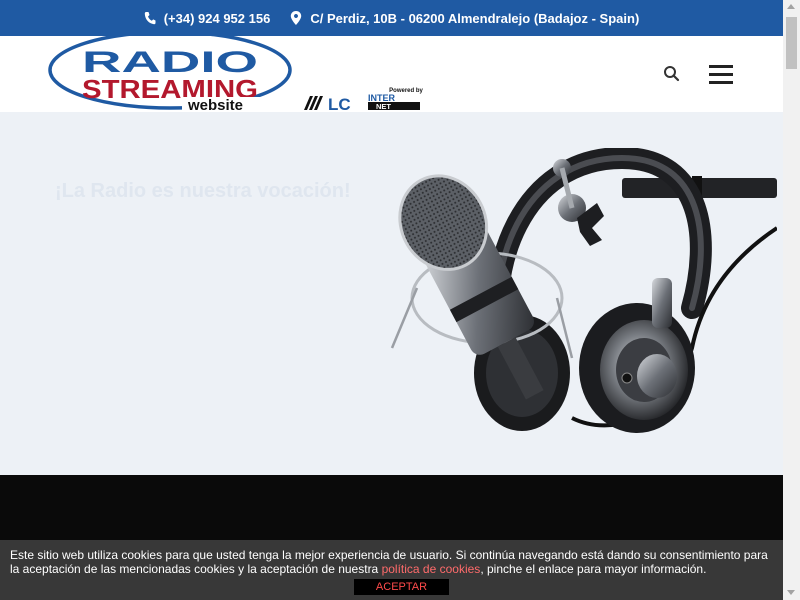 The height and width of the screenshot is (600, 800). Describe the element at coordinates (150, 18) in the screenshot. I see `phone-icon` at that location.